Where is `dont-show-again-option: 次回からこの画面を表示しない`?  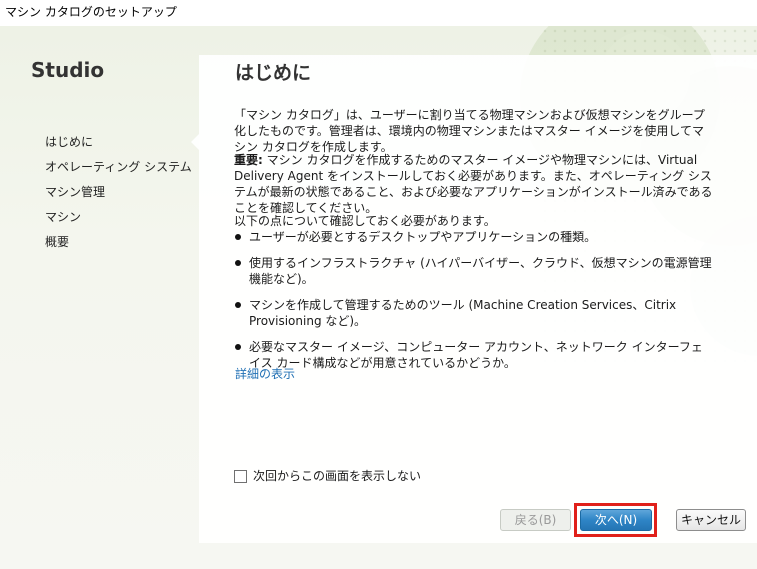 dont-show-again-option: 次回からこの画面を表示しない is located at coordinates (327, 476).